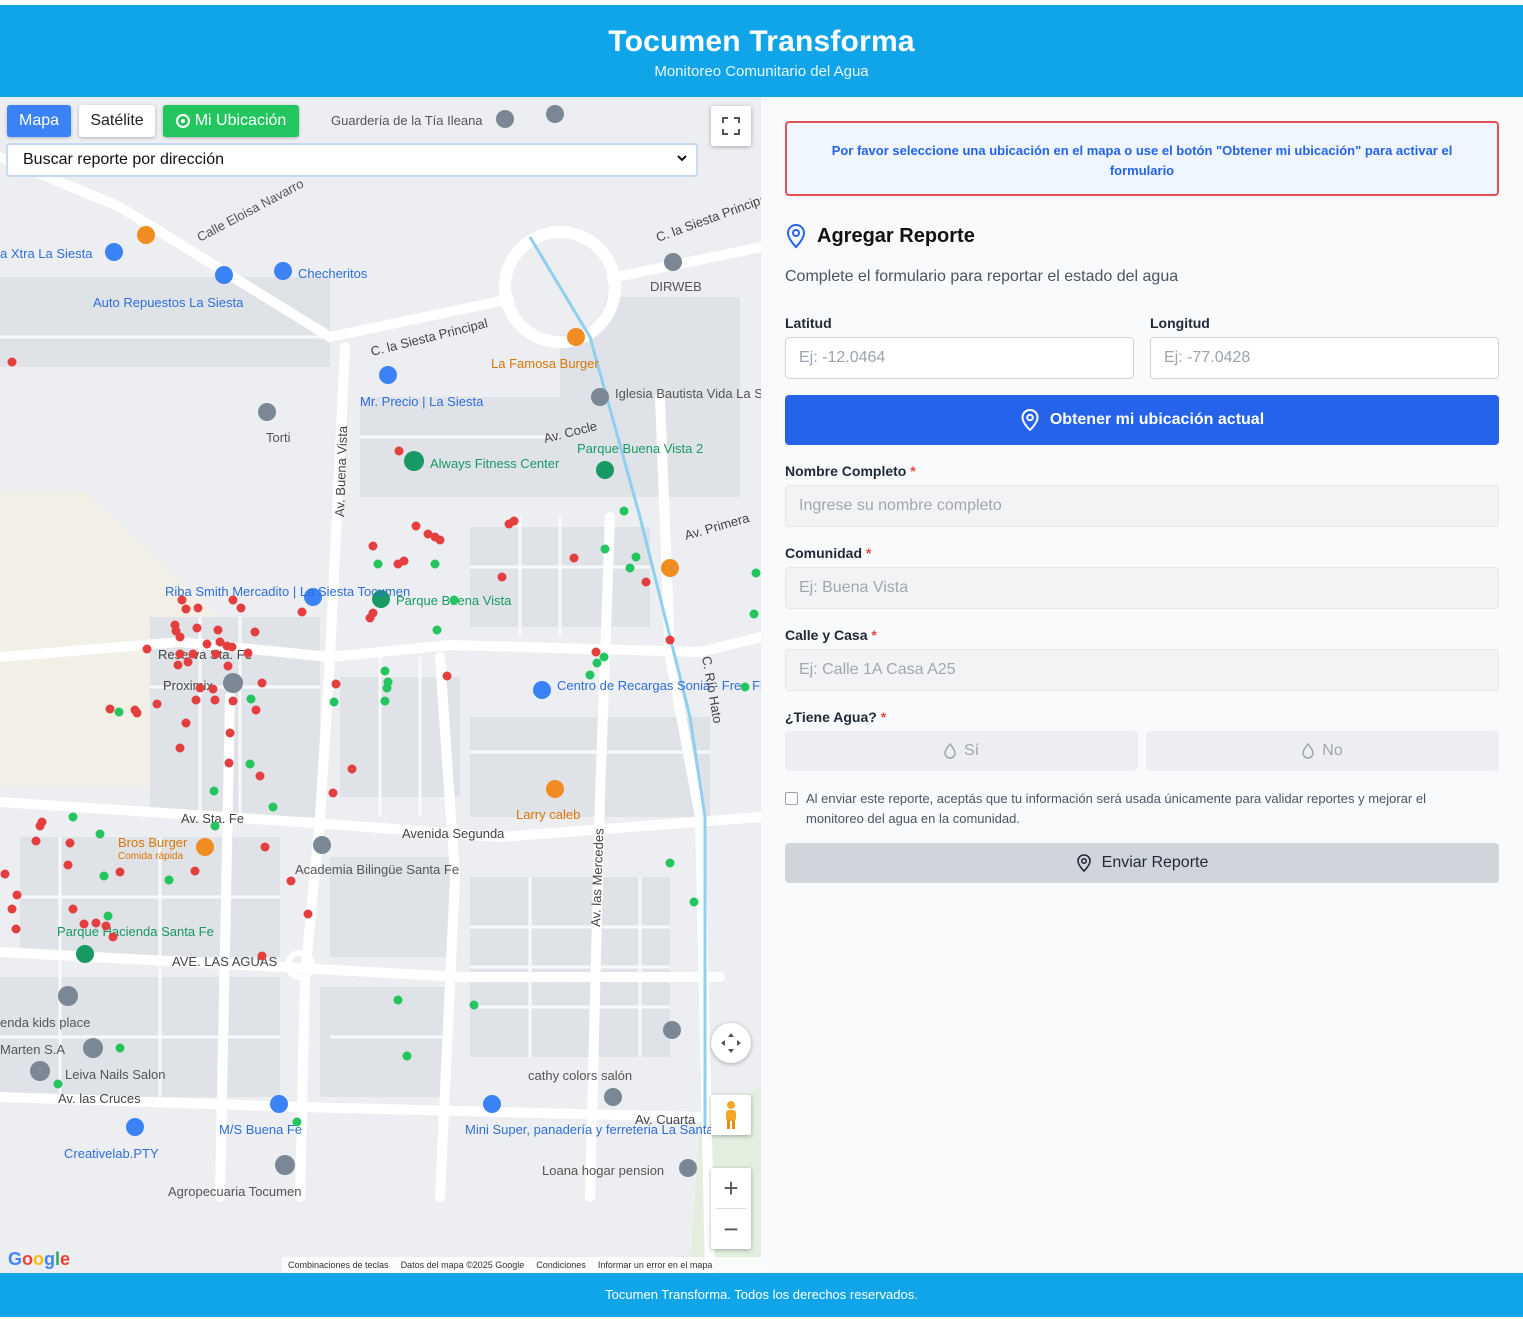 This screenshot has height=1319, width=1523. Describe the element at coordinates (188, 685) in the screenshot. I see `map-label-proximix: Proximix` at that location.